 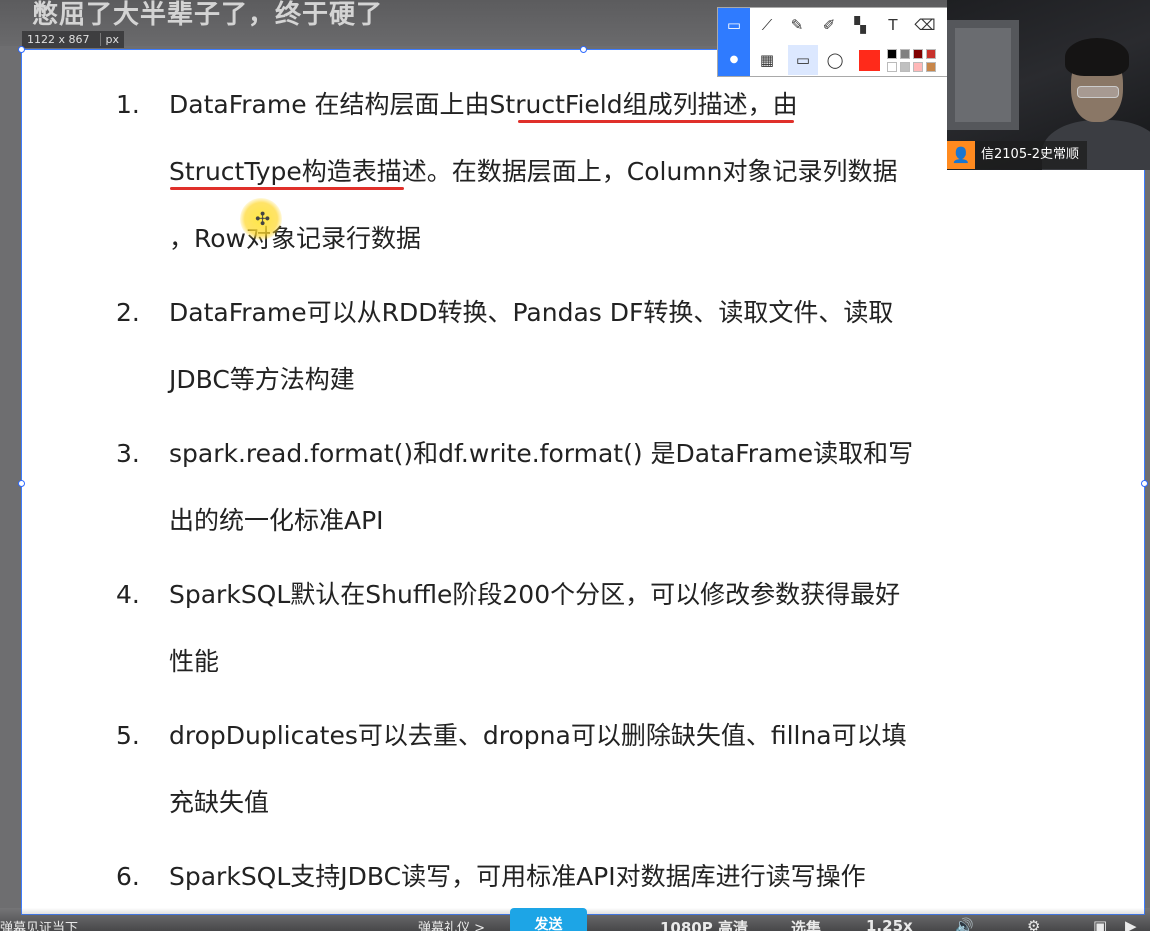 What do you see at coordinates (262, 379) in the screenshot?
I see `item-line: JDBC等方法构建` at bounding box center [262, 379].